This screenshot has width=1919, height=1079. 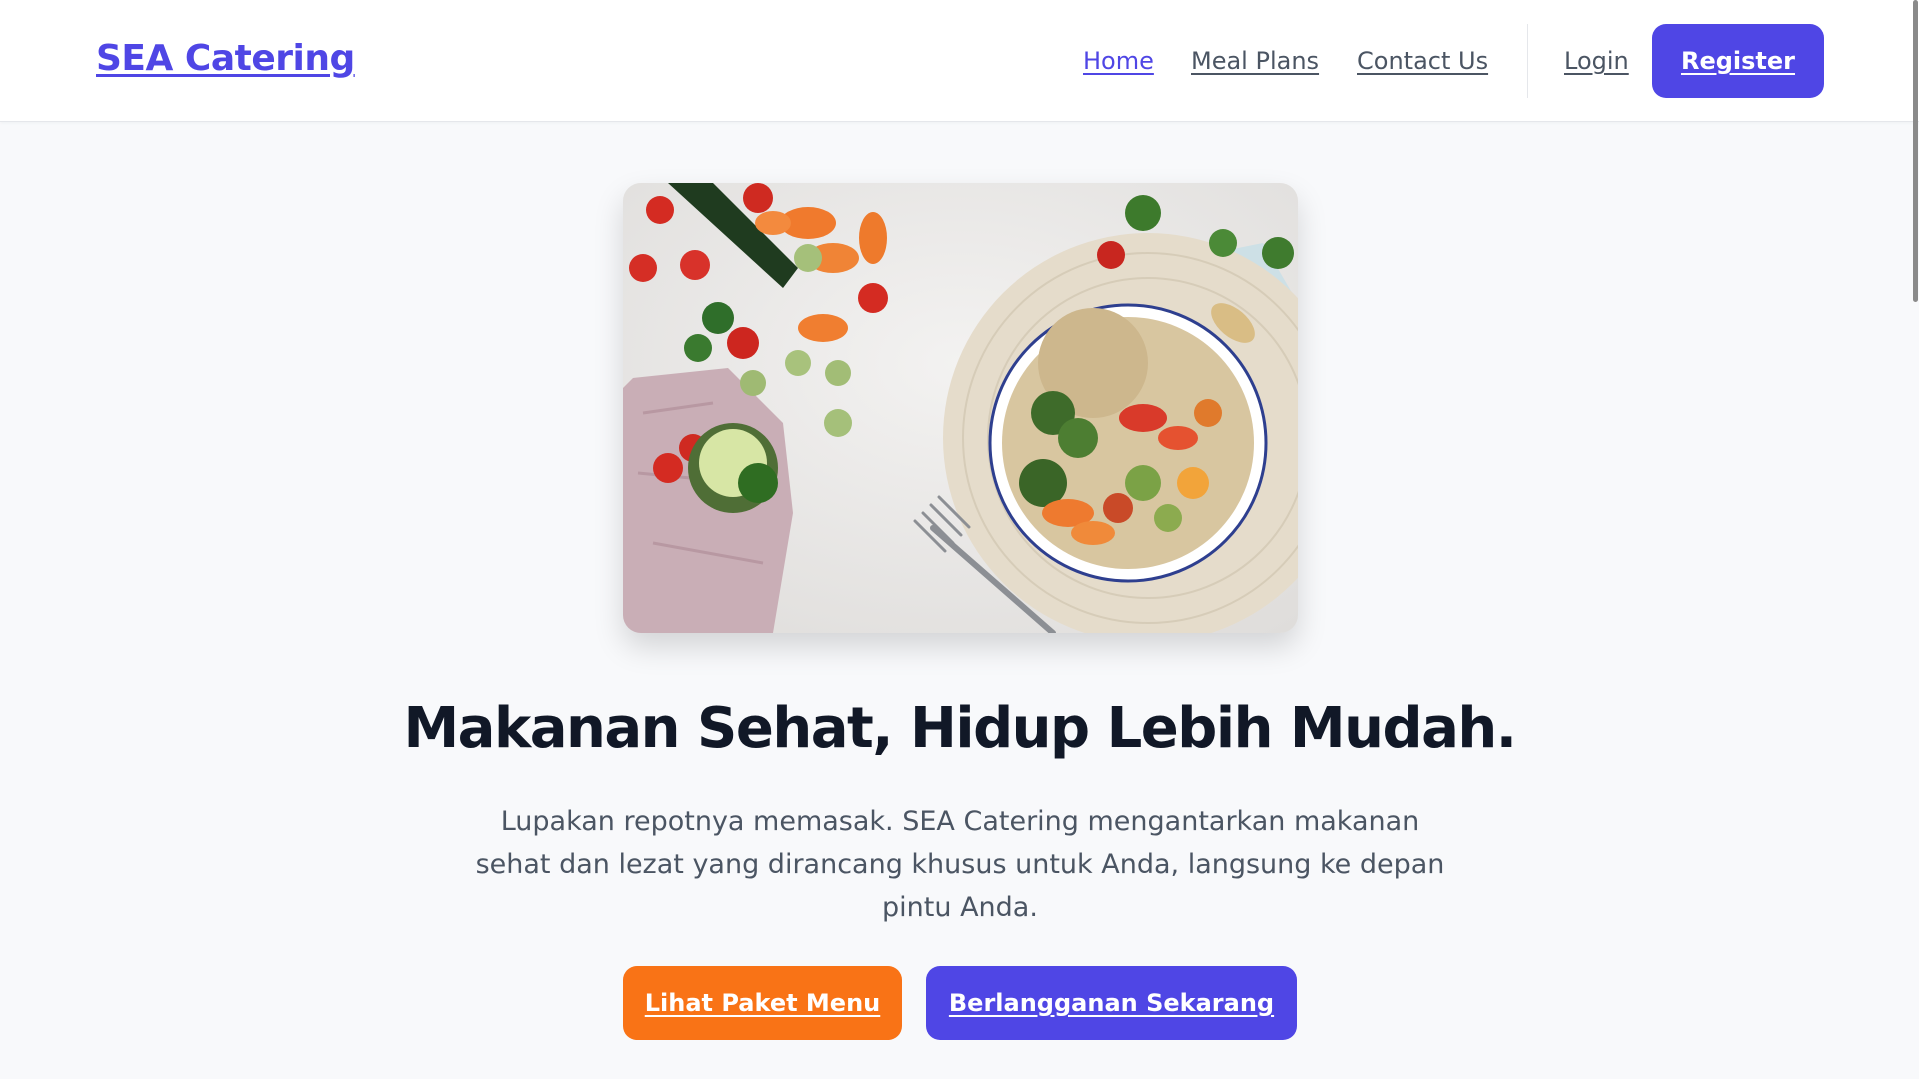 I want to click on nav-link-home: Home, so click(x=1118, y=61).